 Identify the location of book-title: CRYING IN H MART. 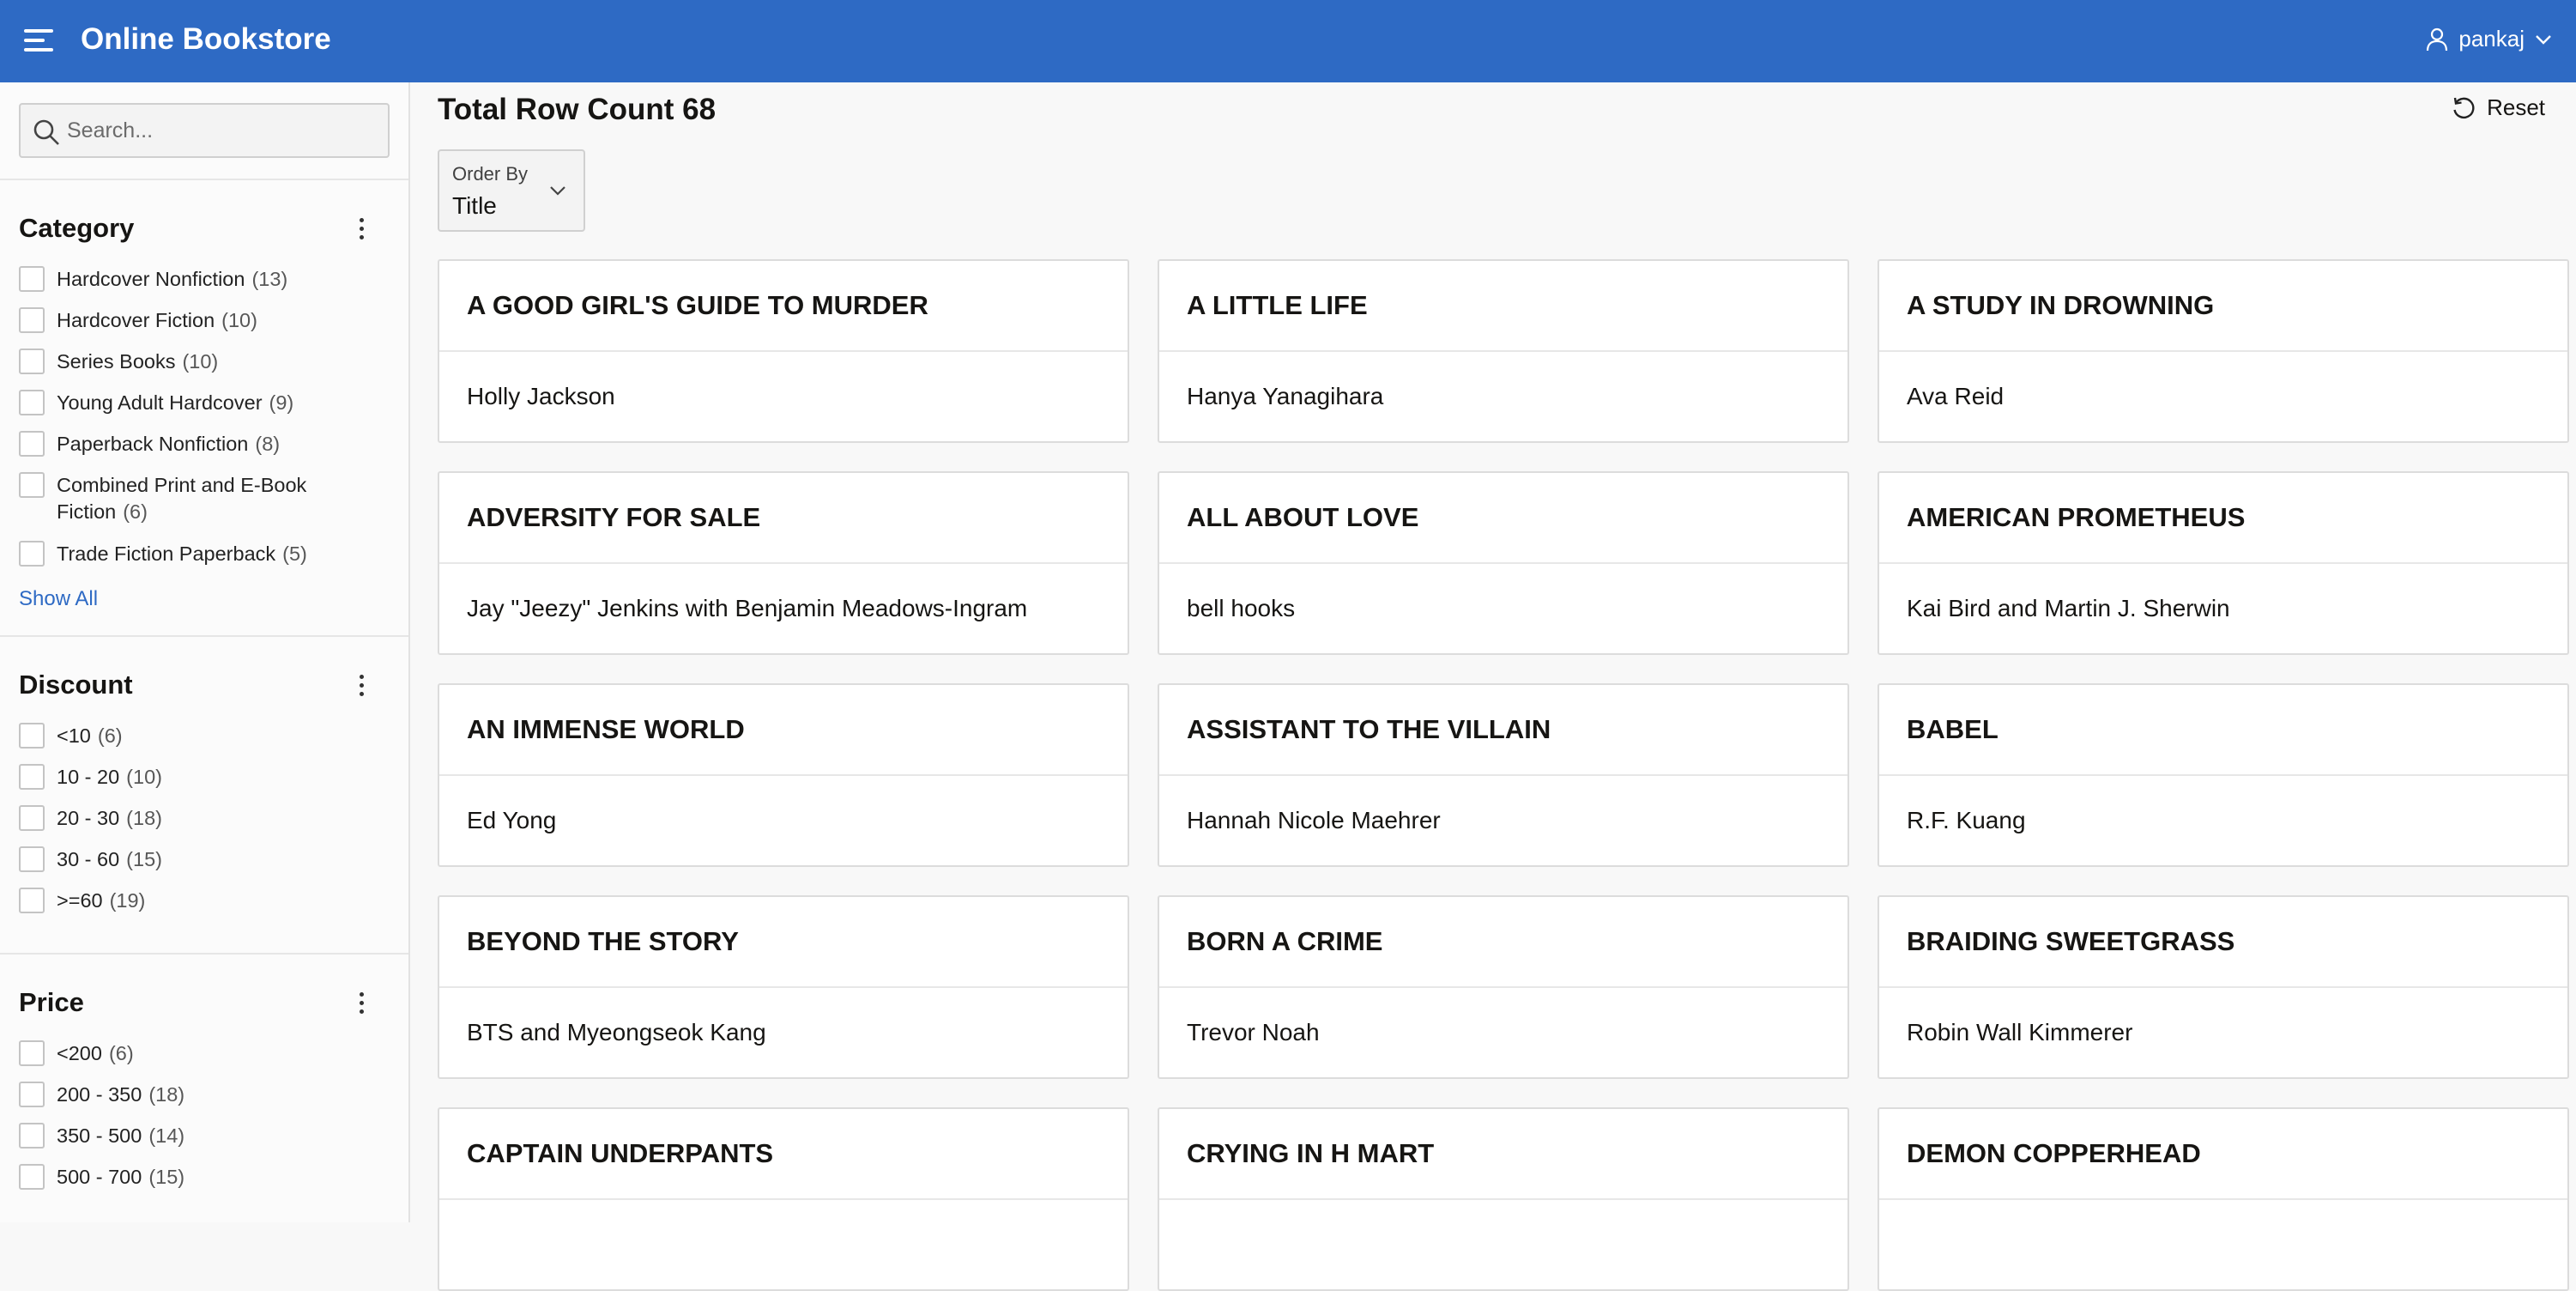
(1503, 1154).